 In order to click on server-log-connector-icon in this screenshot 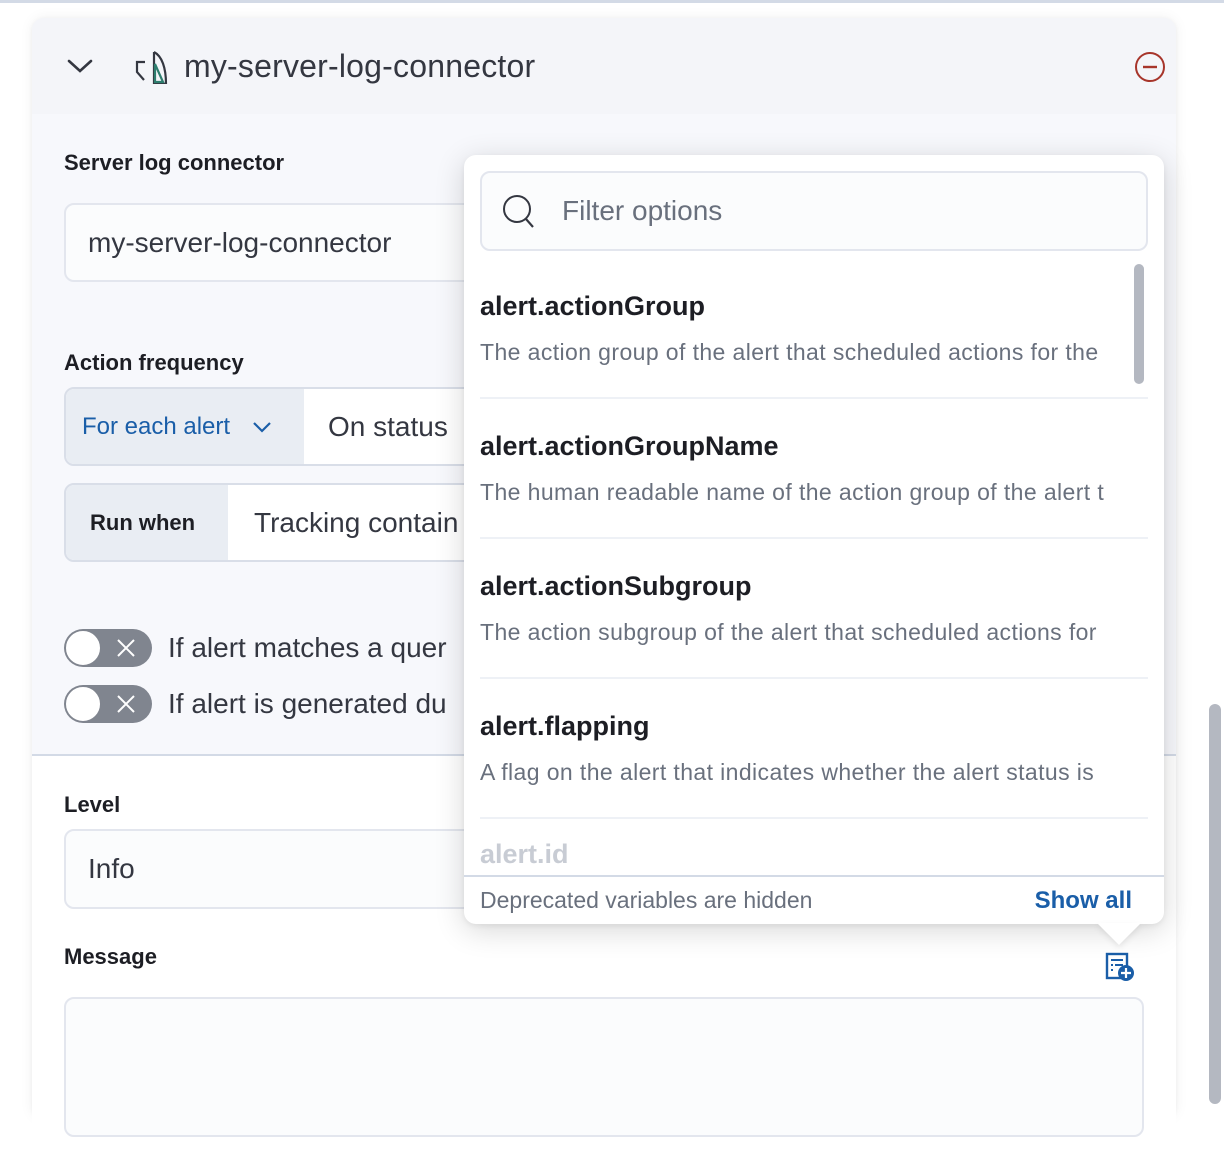, I will do `click(151, 67)`.